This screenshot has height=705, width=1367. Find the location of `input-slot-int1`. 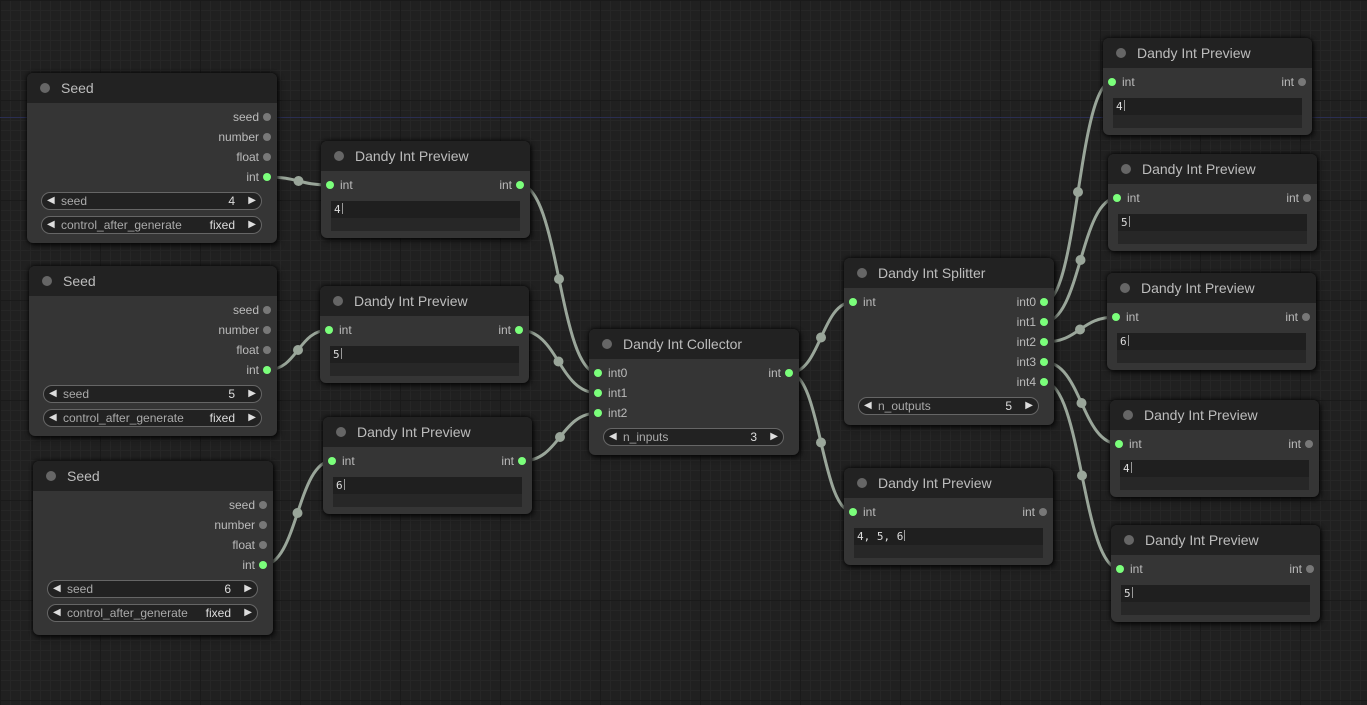

input-slot-int1 is located at coordinates (598, 393).